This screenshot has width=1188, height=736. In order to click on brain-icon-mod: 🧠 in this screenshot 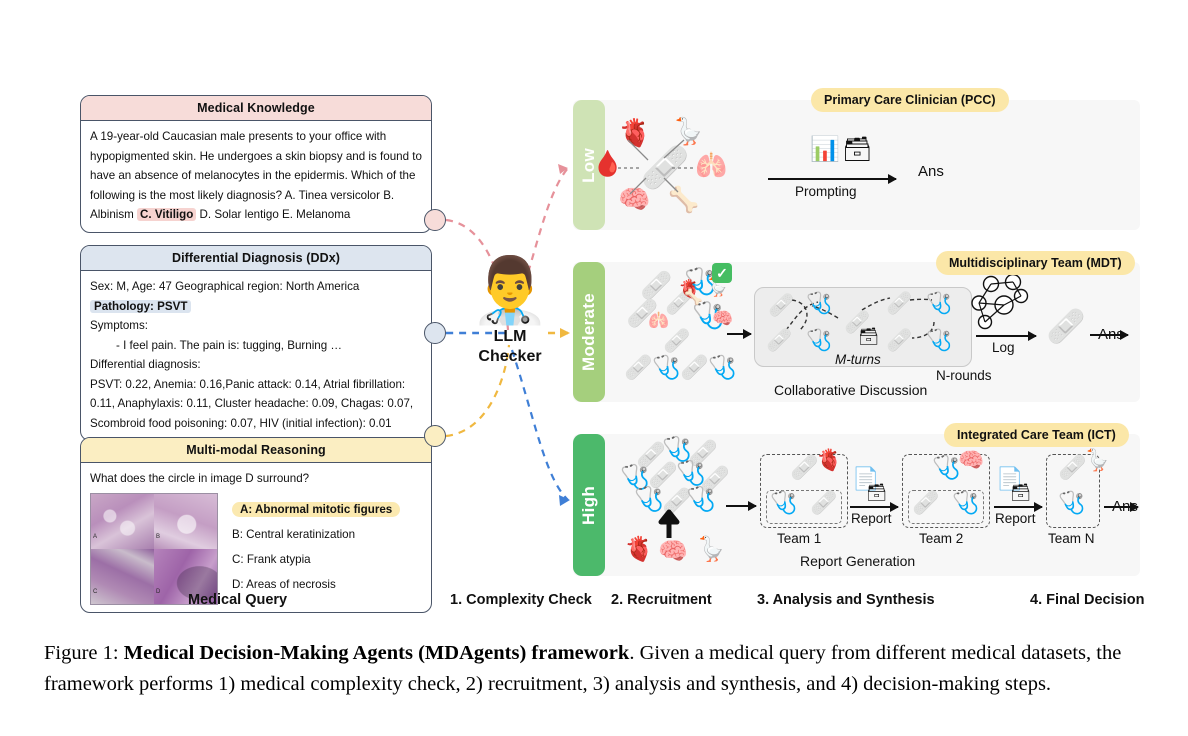, I will do `click(723, 318)`.